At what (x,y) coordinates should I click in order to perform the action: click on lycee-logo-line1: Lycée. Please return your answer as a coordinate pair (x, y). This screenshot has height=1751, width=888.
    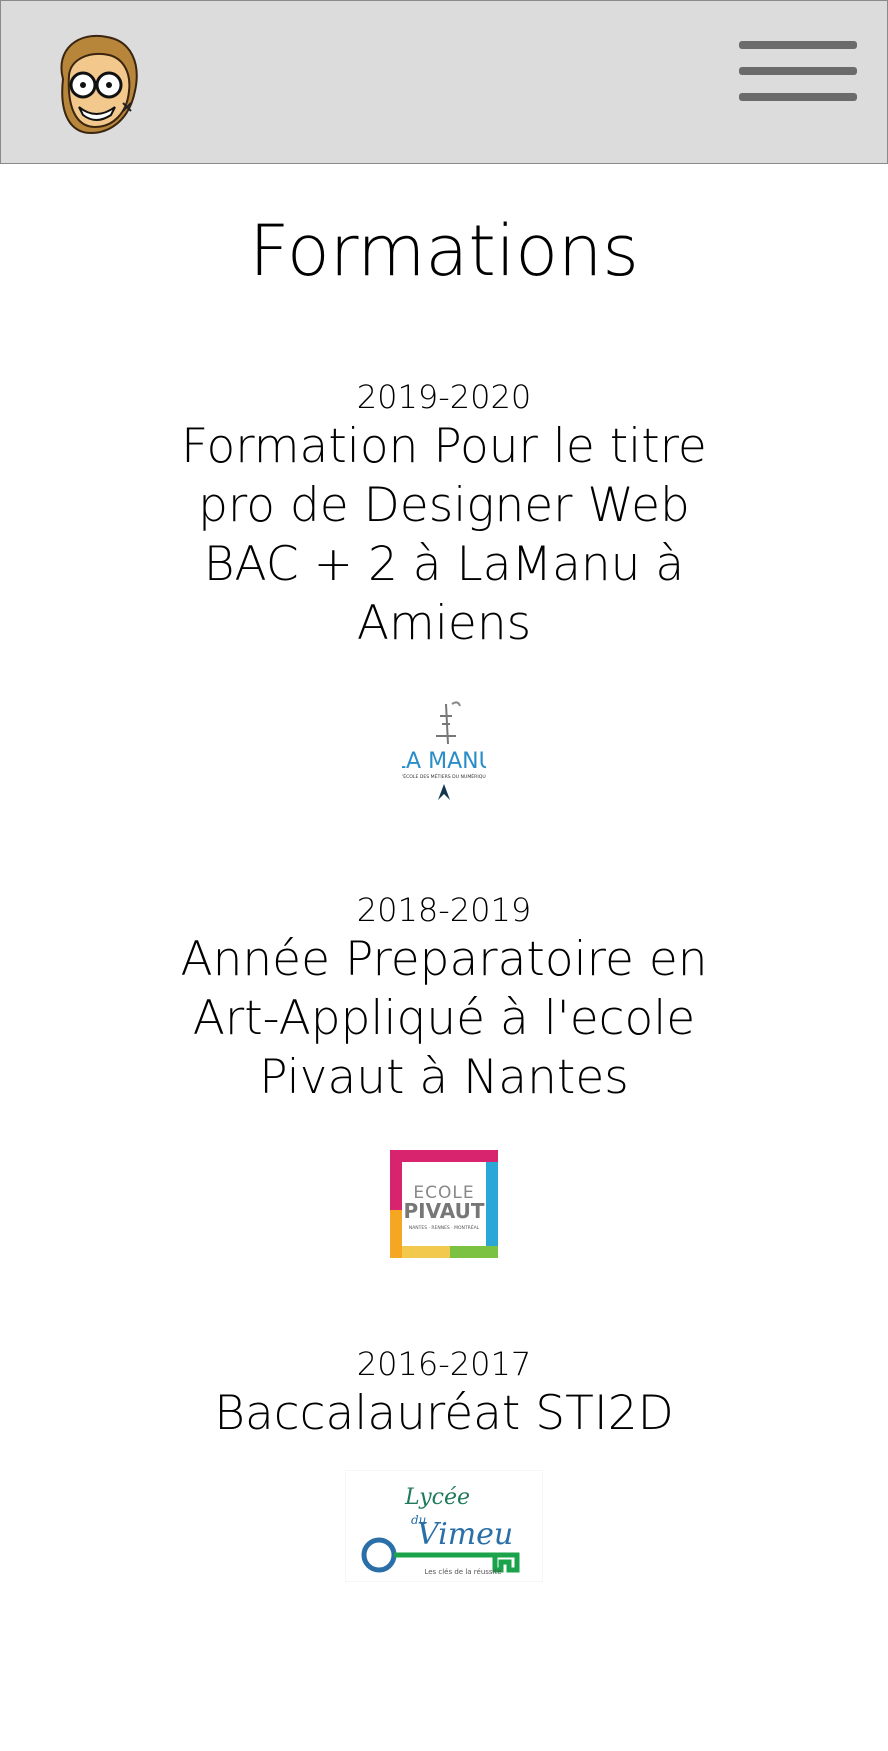
    Looking at the image, I should click on (437, 1497).